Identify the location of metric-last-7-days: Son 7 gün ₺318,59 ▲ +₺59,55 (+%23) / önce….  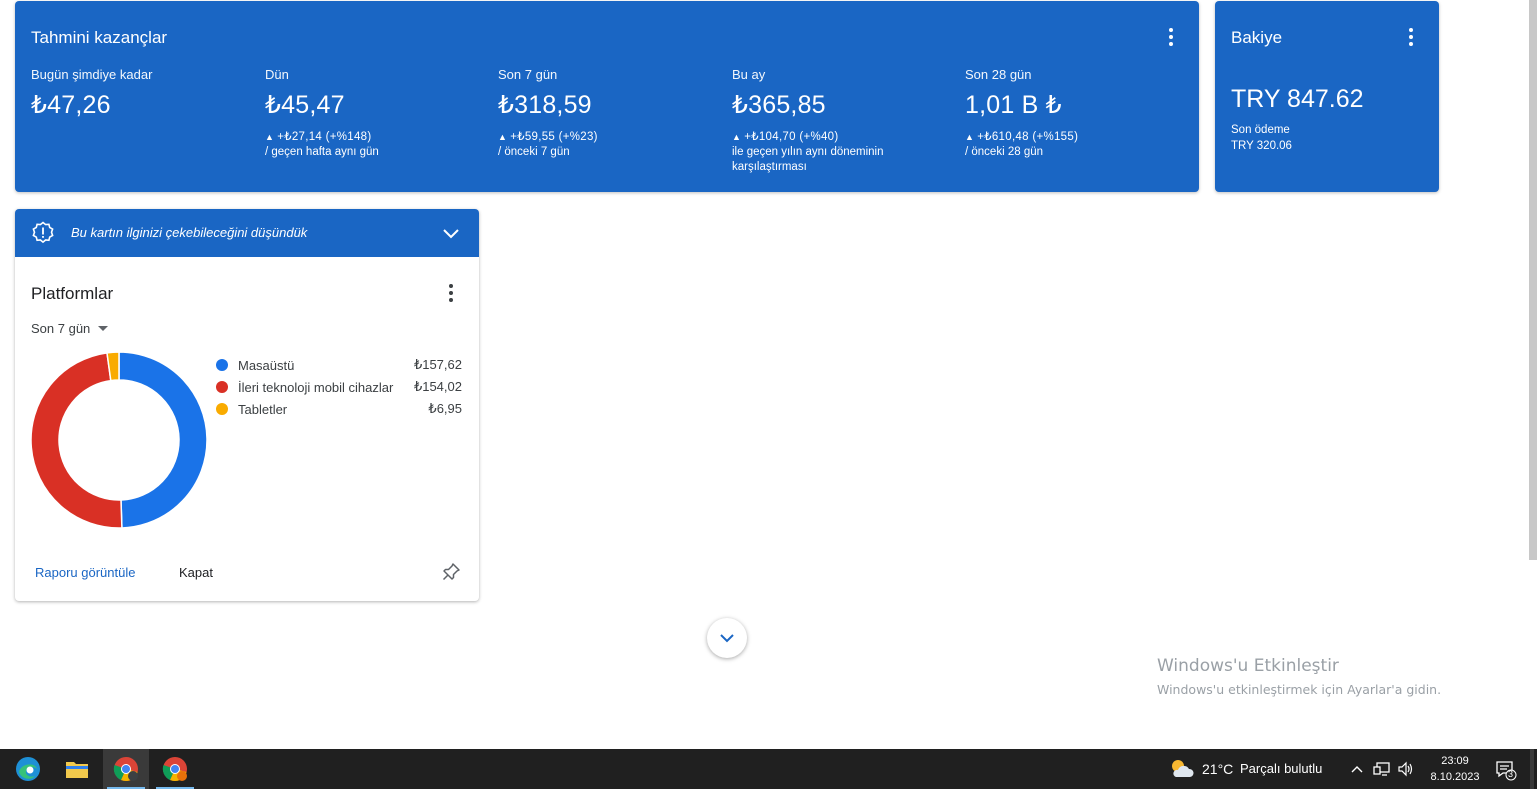
(608, 113).